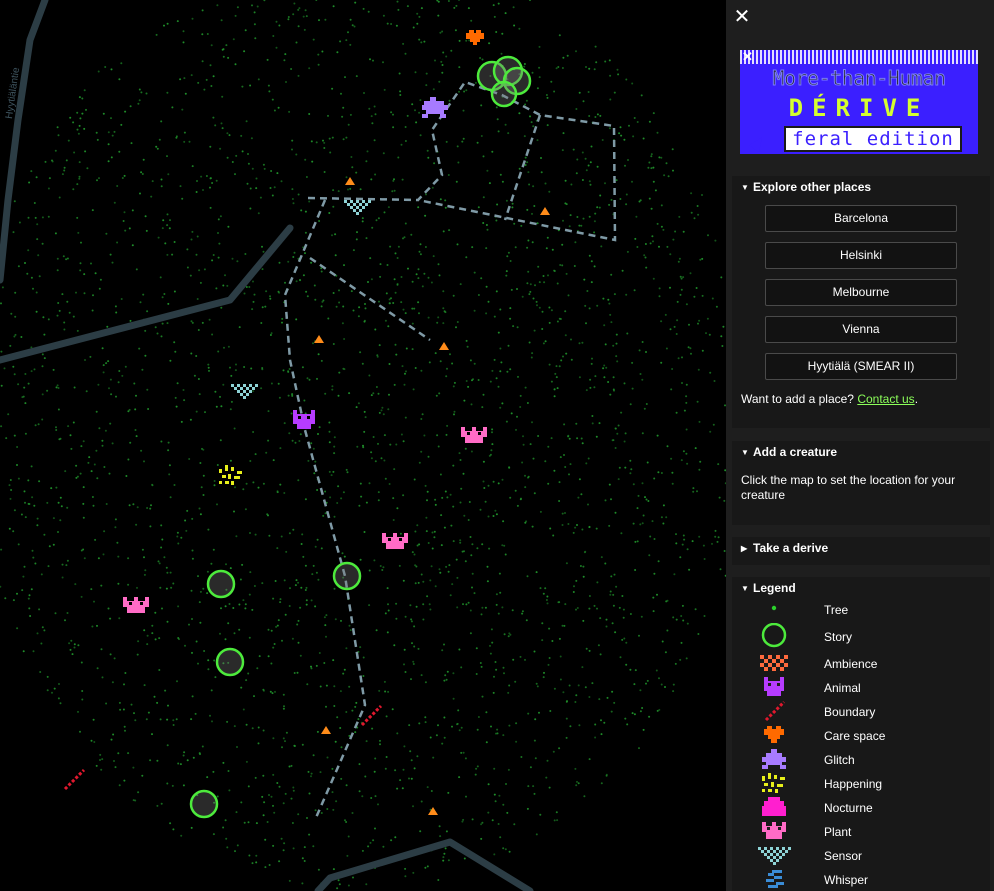  What do you see at coordinates (789, 452) in the screenshot?
I see `add-creature-toggle: ▼ Add a creature` at bounding box center [789, 452].